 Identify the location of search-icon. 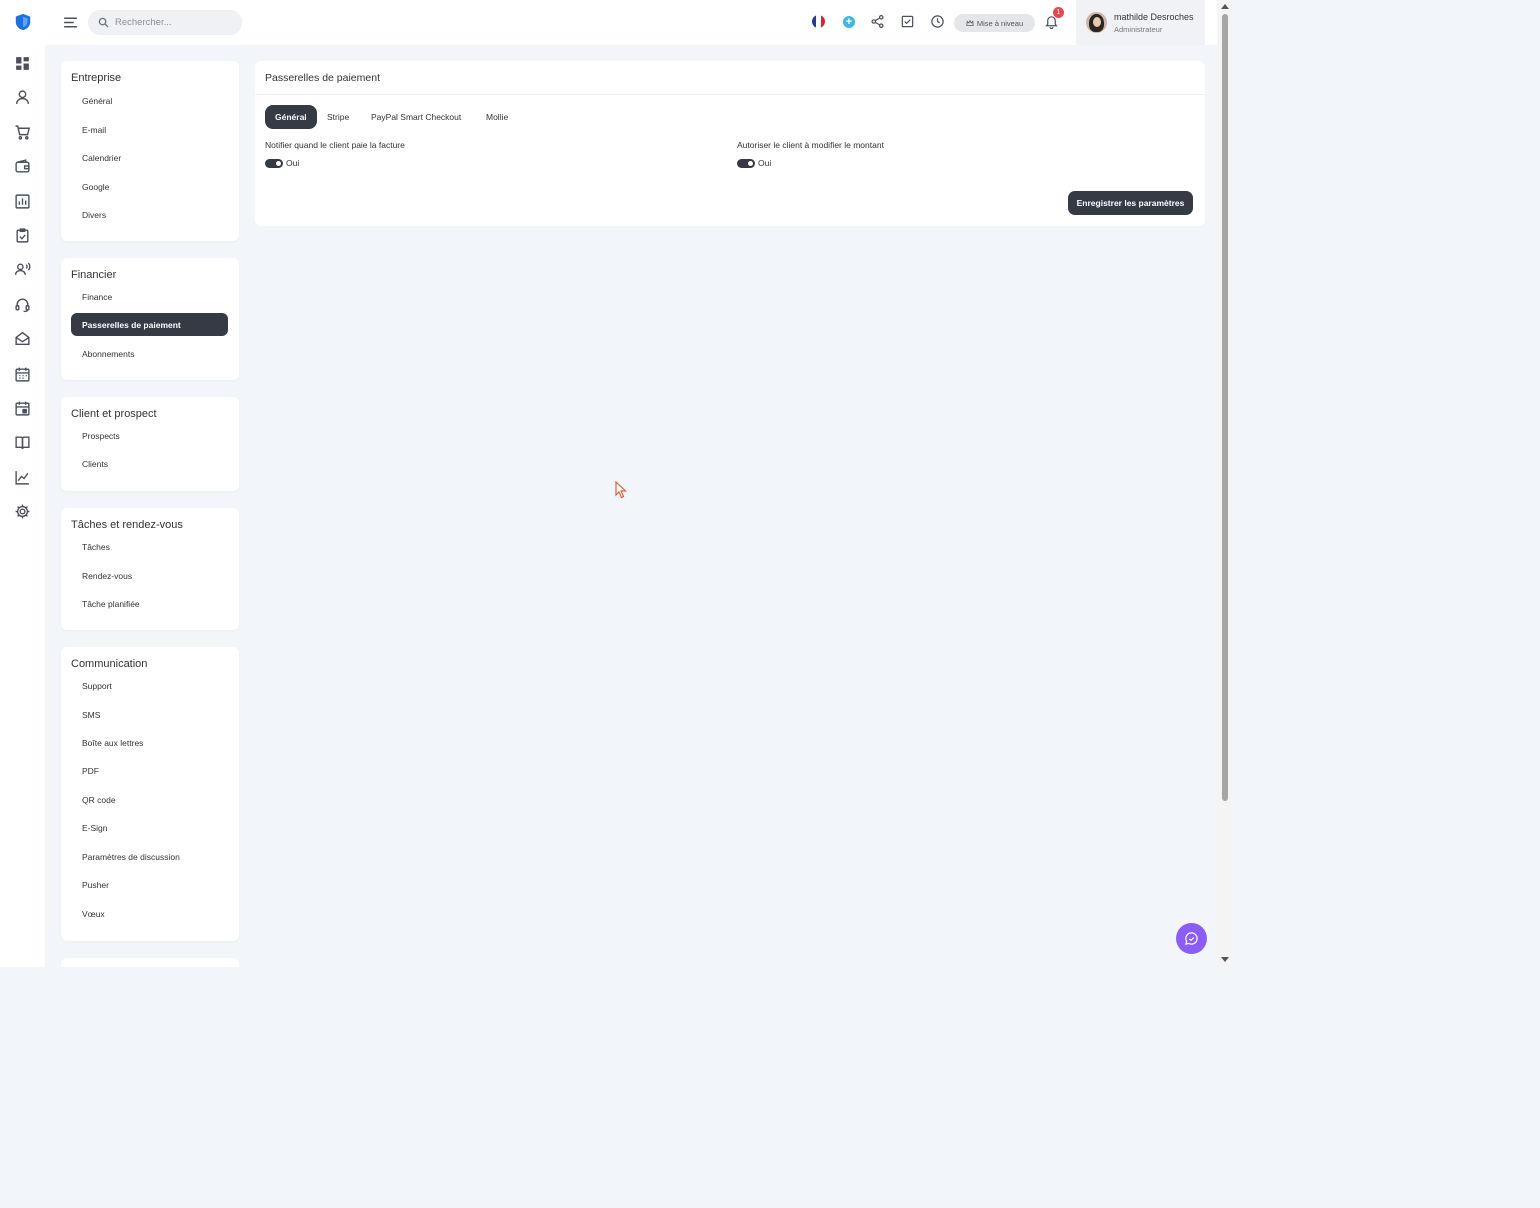
(103, 22).